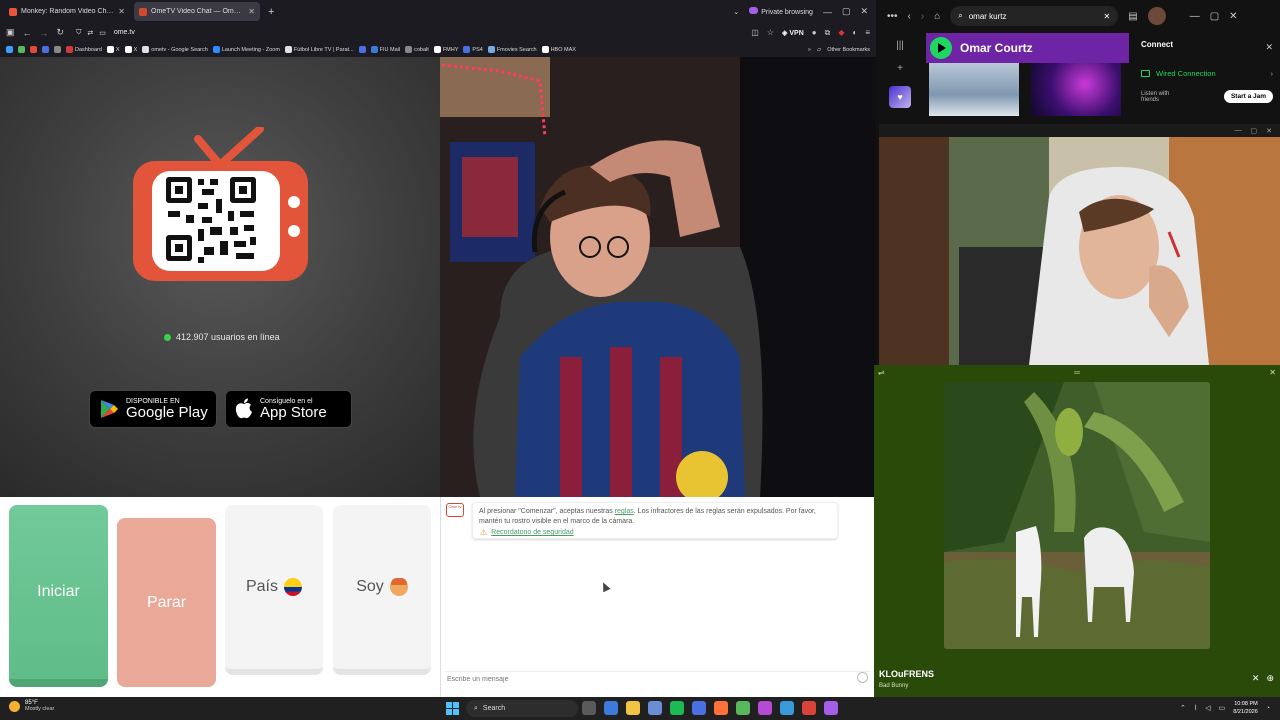 The width and height of the screenshot is (1280, 720). Describe the element at coordinates (839, 50) in the screenshot. I see `other-bookmarks: » ▱ Other Bookmarks` at that location.